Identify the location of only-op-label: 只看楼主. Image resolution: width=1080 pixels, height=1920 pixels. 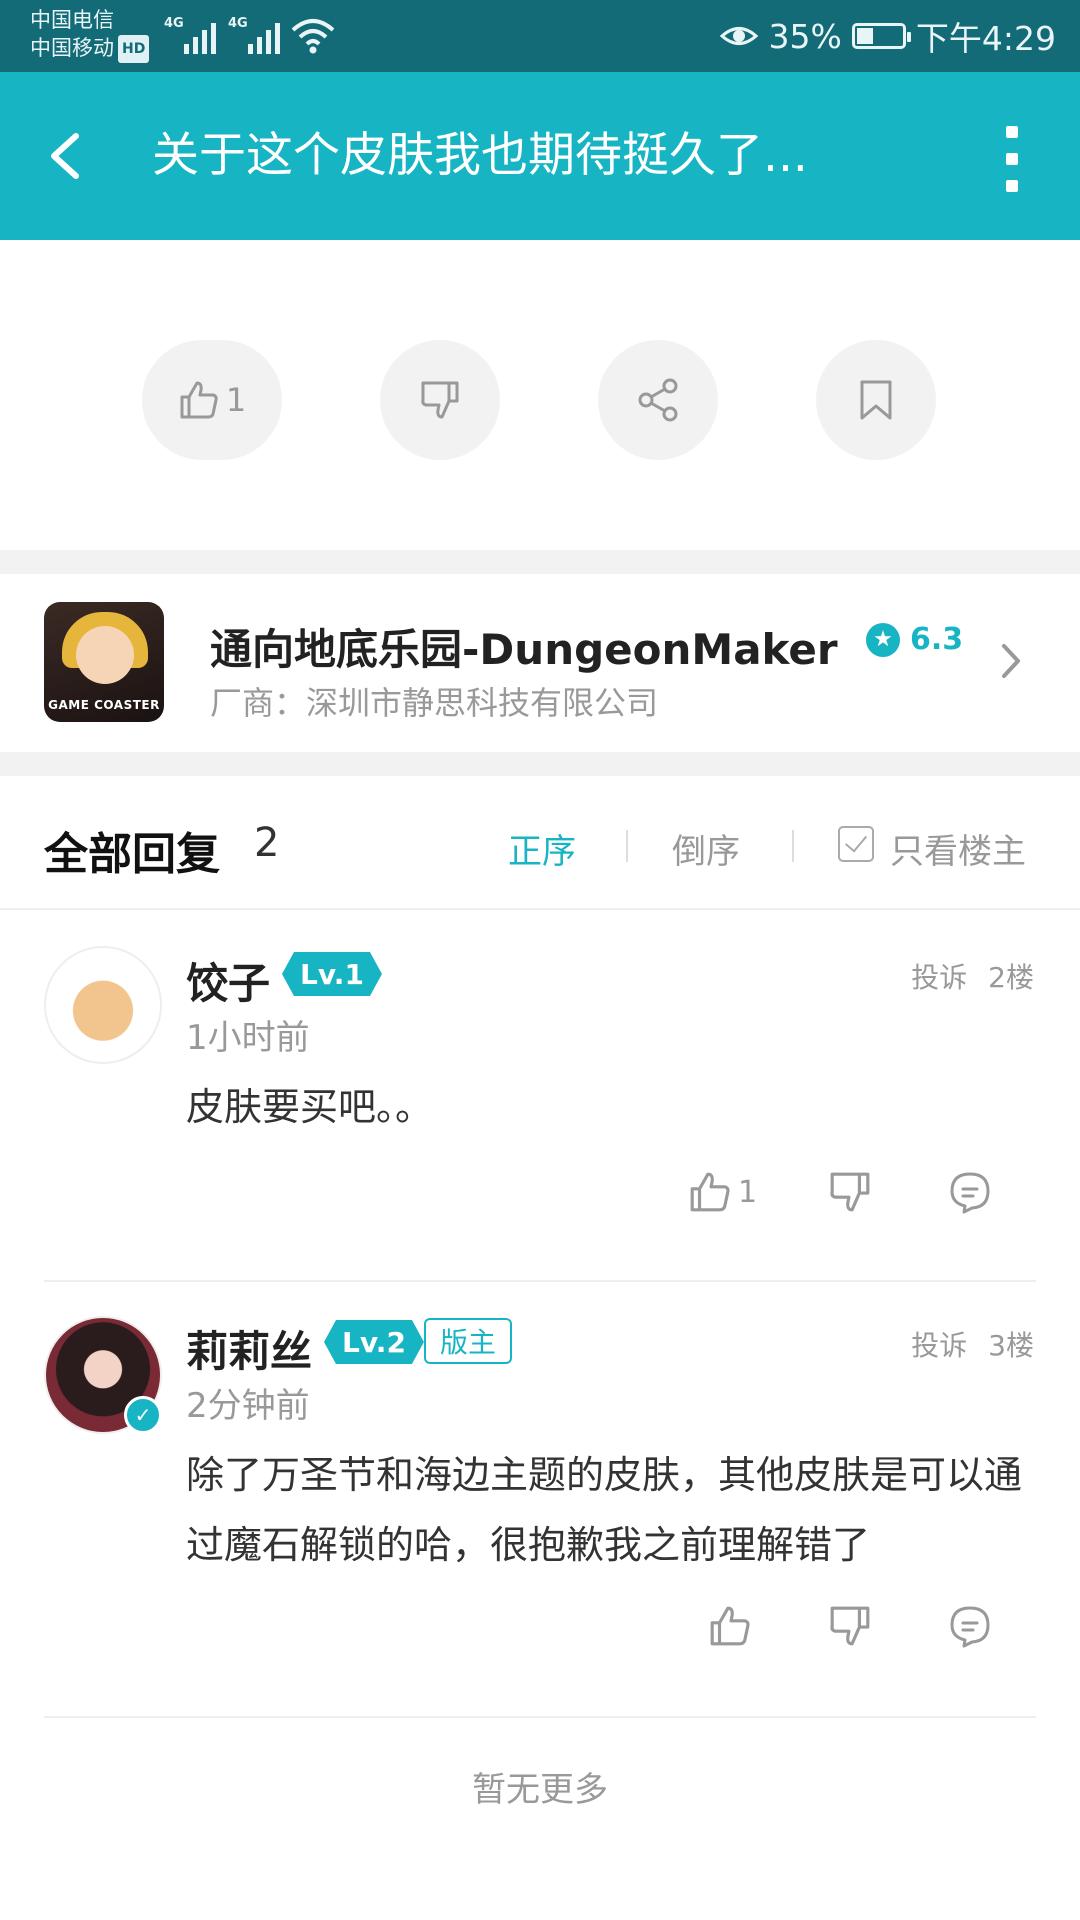
(958, 848).